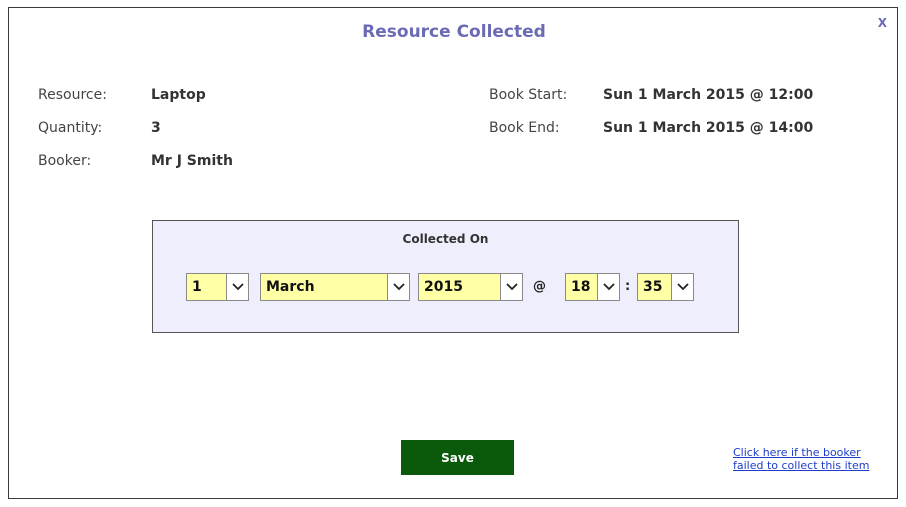 The image size is (906, 507). Describe the element at coordinates (217, 287) in the screenshot. I see `day-select: 1` at that location.